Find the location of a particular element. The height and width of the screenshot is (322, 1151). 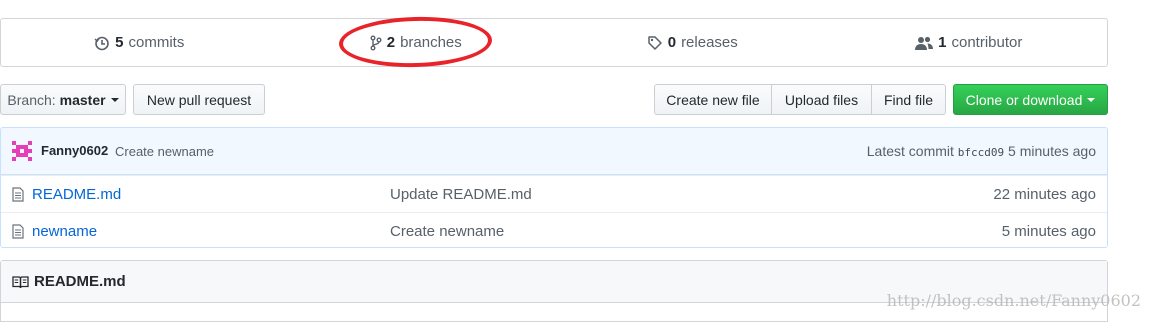

file-age: 22 minutes ago is located at coordinates (1044, 194).